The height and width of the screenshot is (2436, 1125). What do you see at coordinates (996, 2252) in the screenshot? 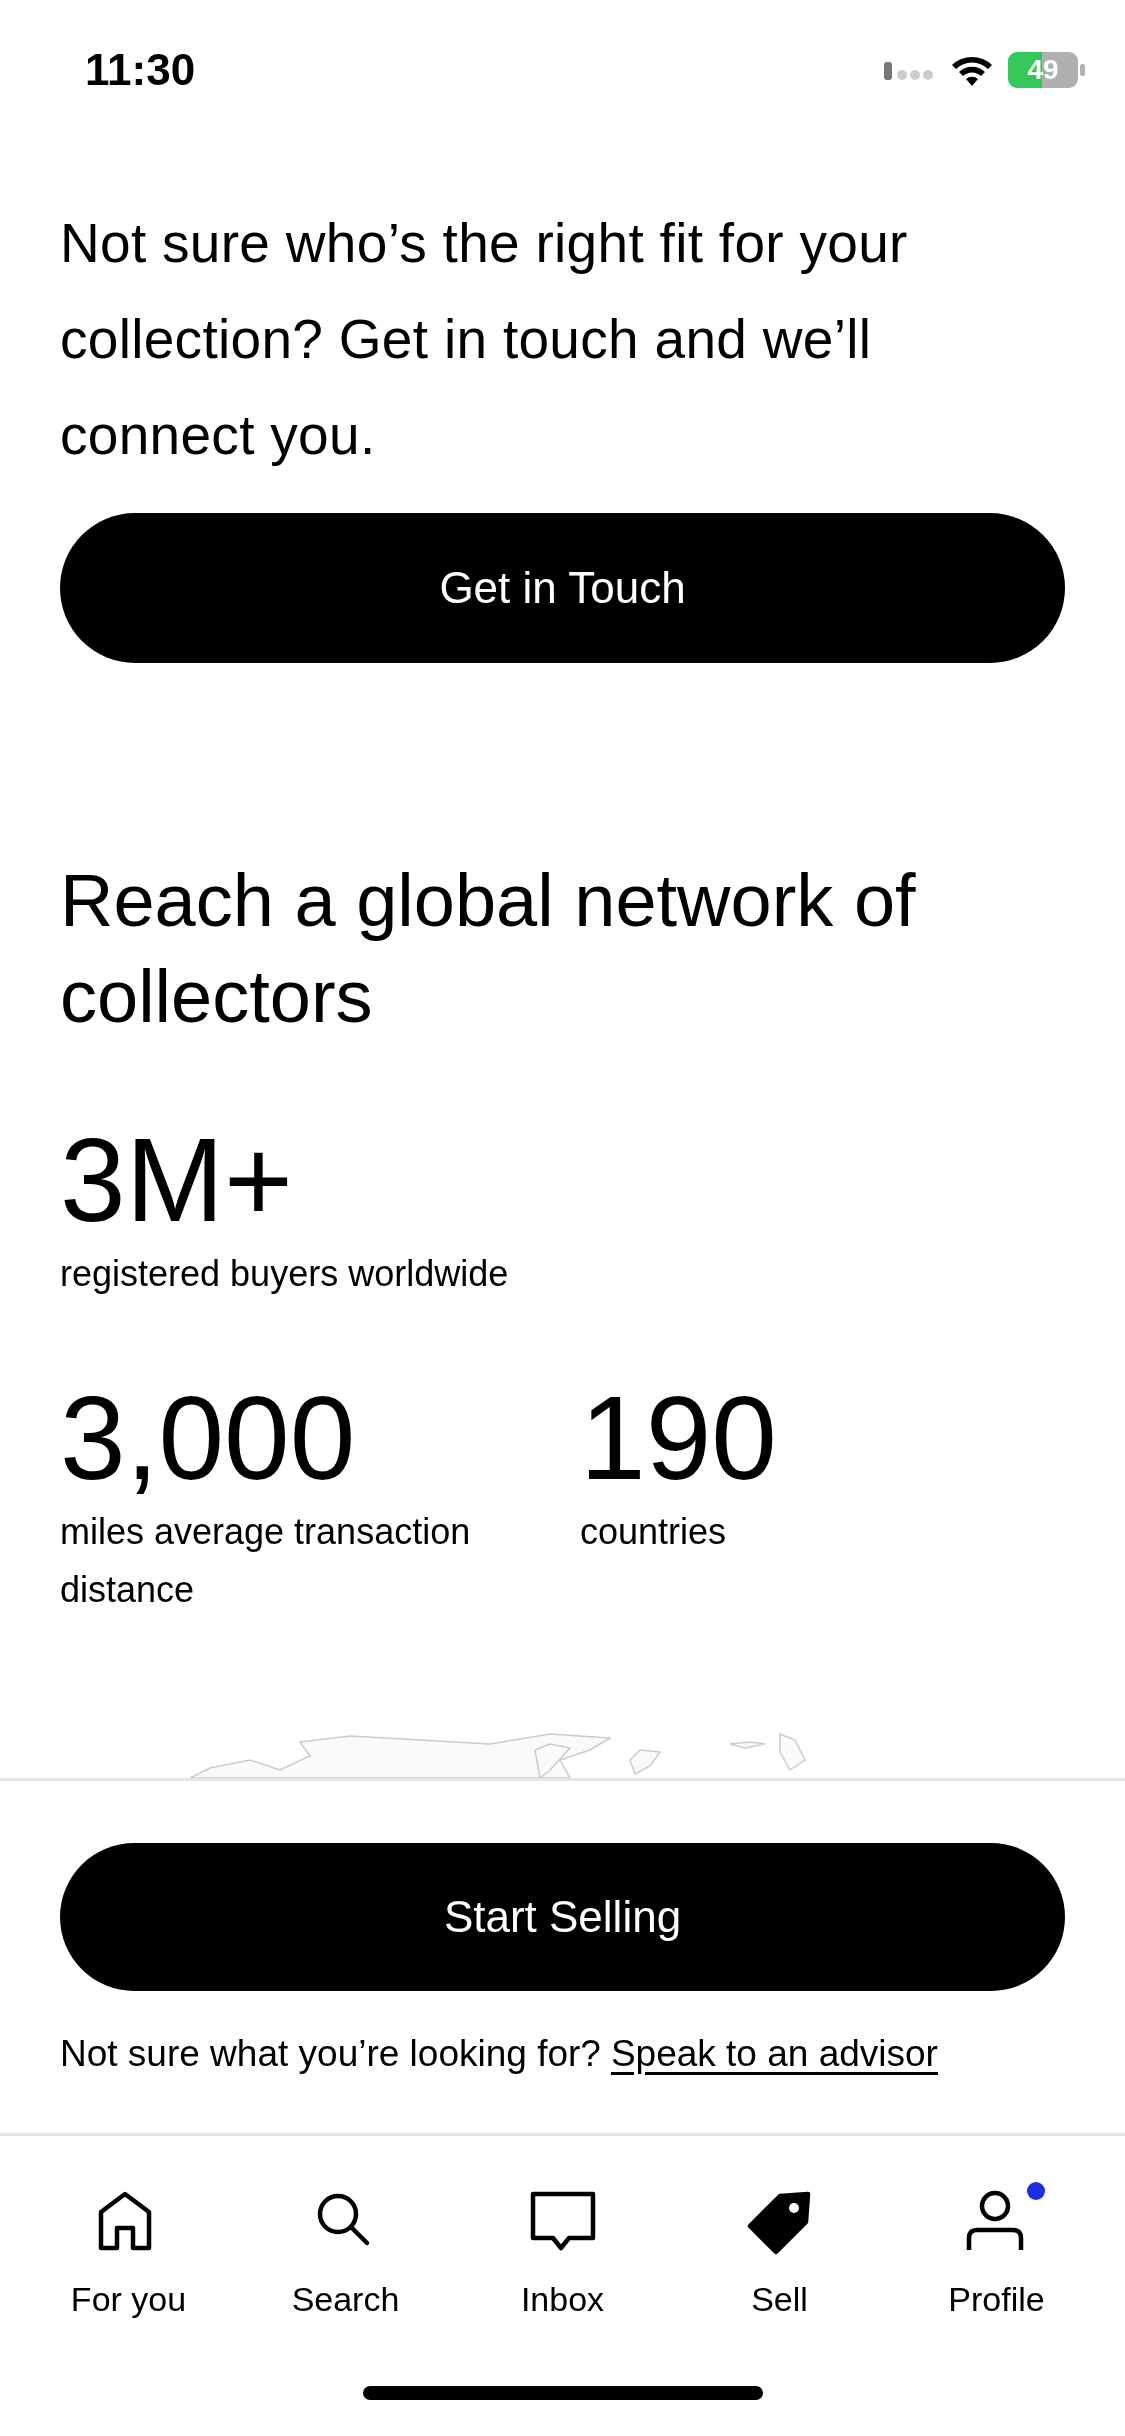
I see `tab-item: Profile` at bounding box center [996, 2252].